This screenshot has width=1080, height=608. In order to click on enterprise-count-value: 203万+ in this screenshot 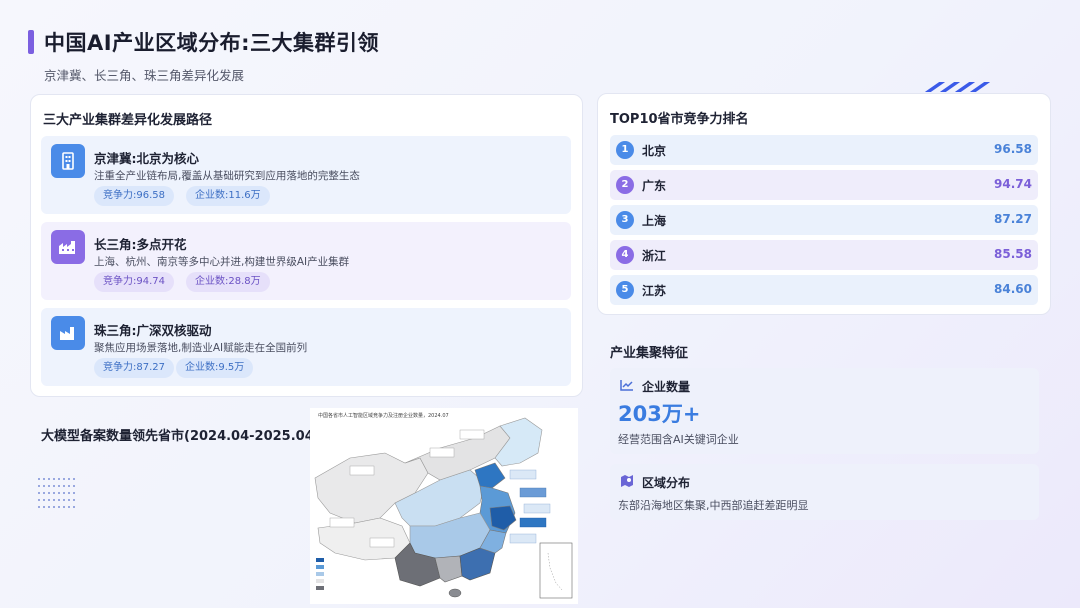, I will do `click(659, 414)`.